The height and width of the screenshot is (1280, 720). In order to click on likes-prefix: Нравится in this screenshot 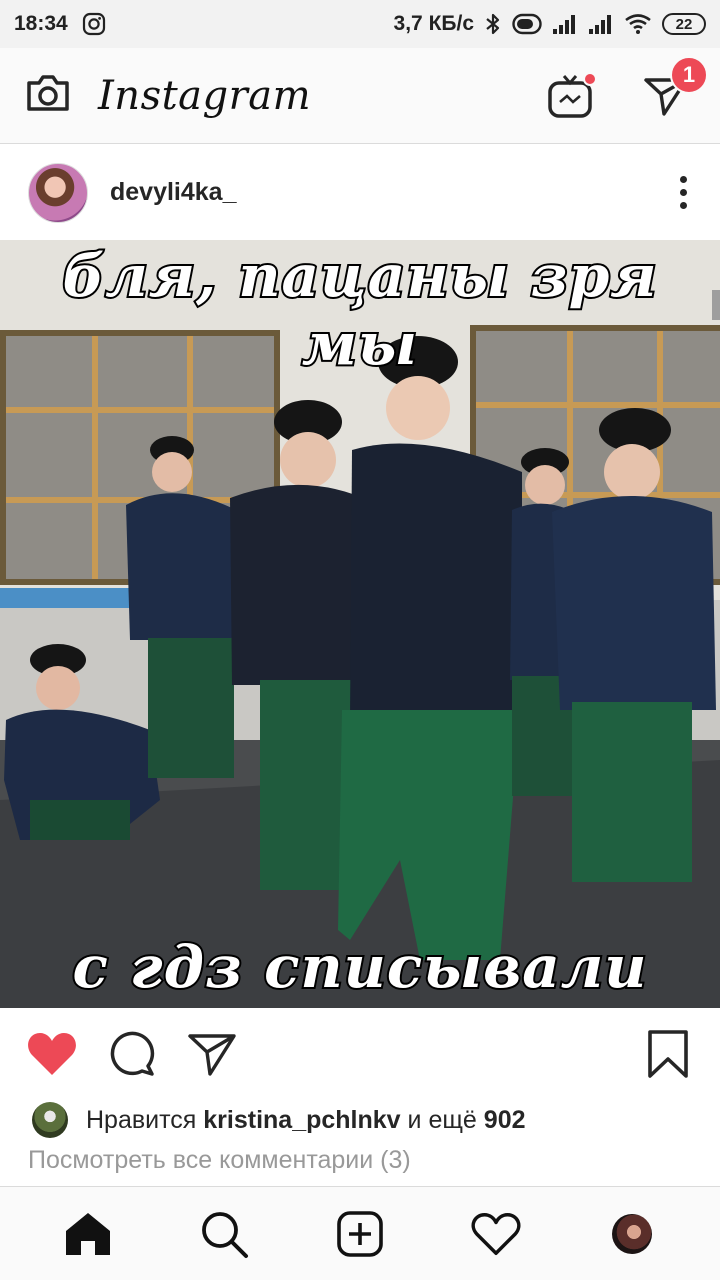, I will do `click(141, 1119)`.